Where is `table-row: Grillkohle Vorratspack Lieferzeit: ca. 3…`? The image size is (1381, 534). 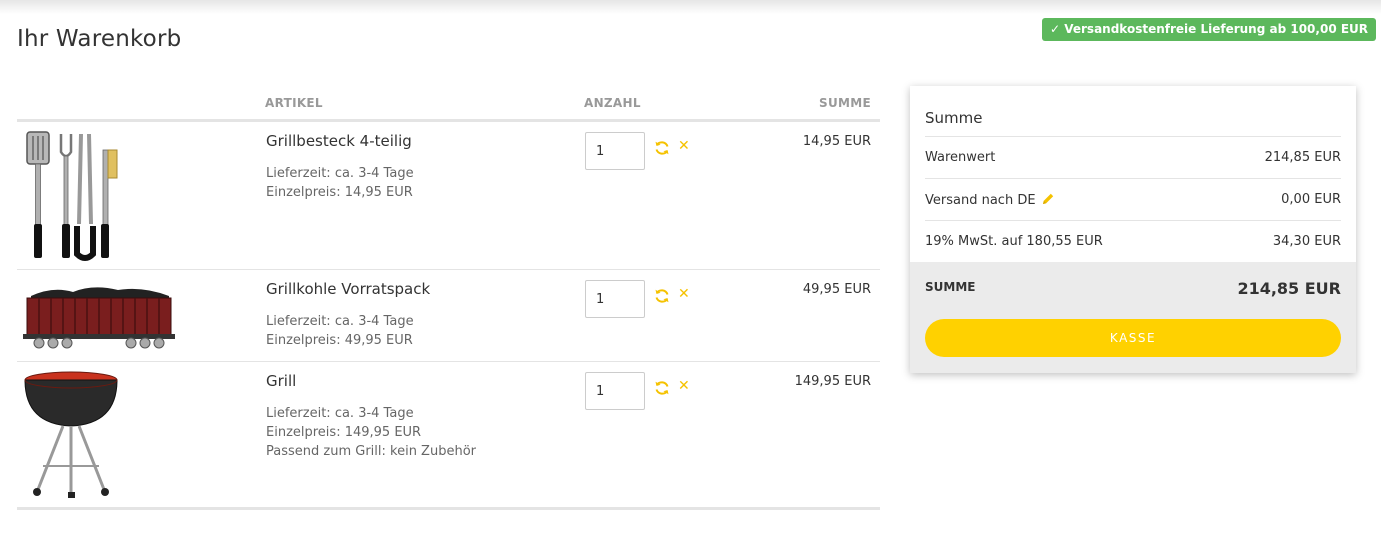 table-row: Grillkohle Vorratspack Lieferzeit: ca. 3… is located at coordinates (448, 316).